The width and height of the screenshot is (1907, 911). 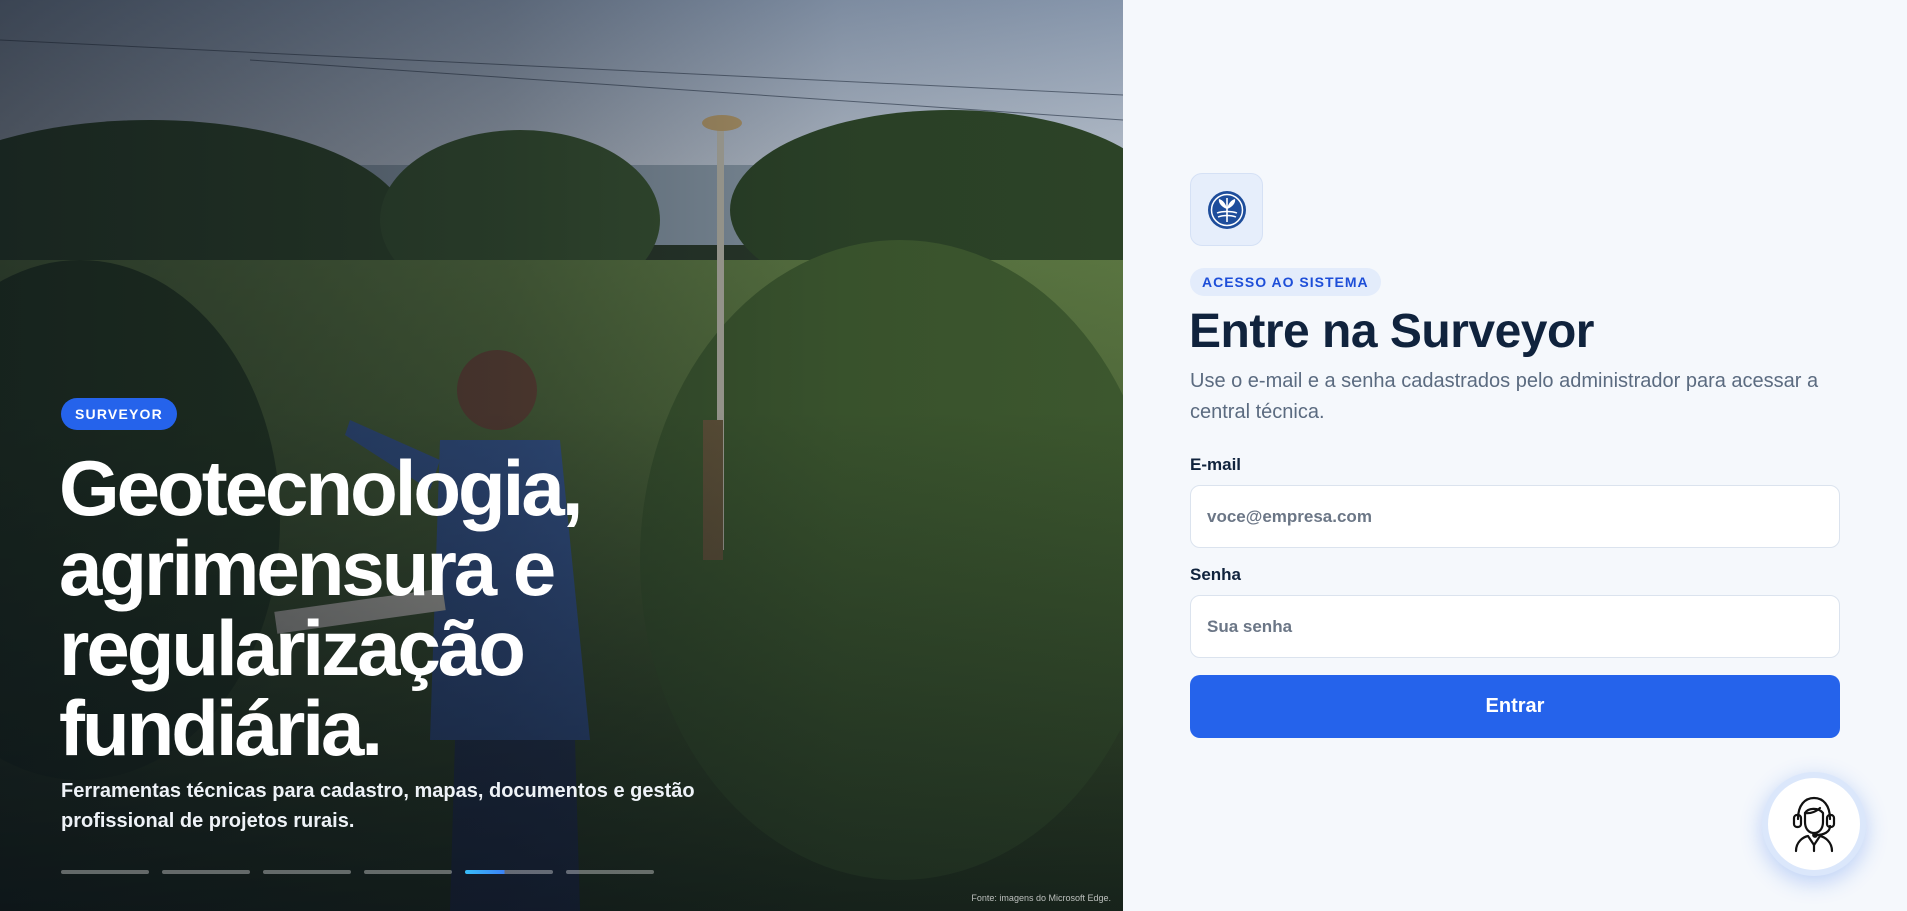 What do you see at coordinates (307, 568) in the screenshot?
I see `hero-title-line: agrimensura e` at bounding box center [307, 568].